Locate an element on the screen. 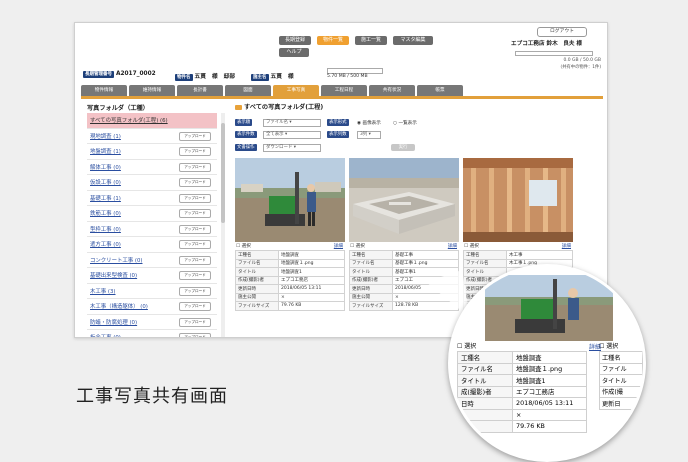  magnified-next-table: 工種名 ファイル タイトル 作成(撮 更新日 is located at coordinates (621, 380).